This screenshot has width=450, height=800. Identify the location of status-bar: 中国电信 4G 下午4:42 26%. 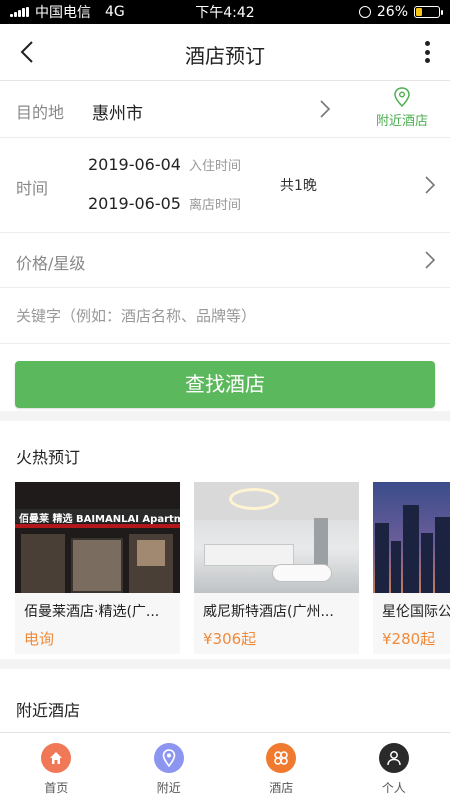
(225, 12).